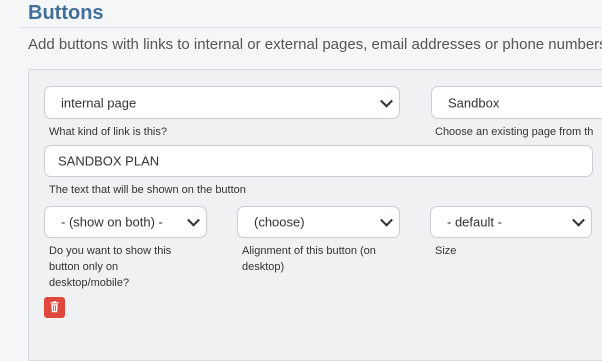 The height and width of the screenshot is (361, 602). Describe the element at coordinates (514, 132) in the screenshot. I see `page-label: Choose an existing page from th` at that location.